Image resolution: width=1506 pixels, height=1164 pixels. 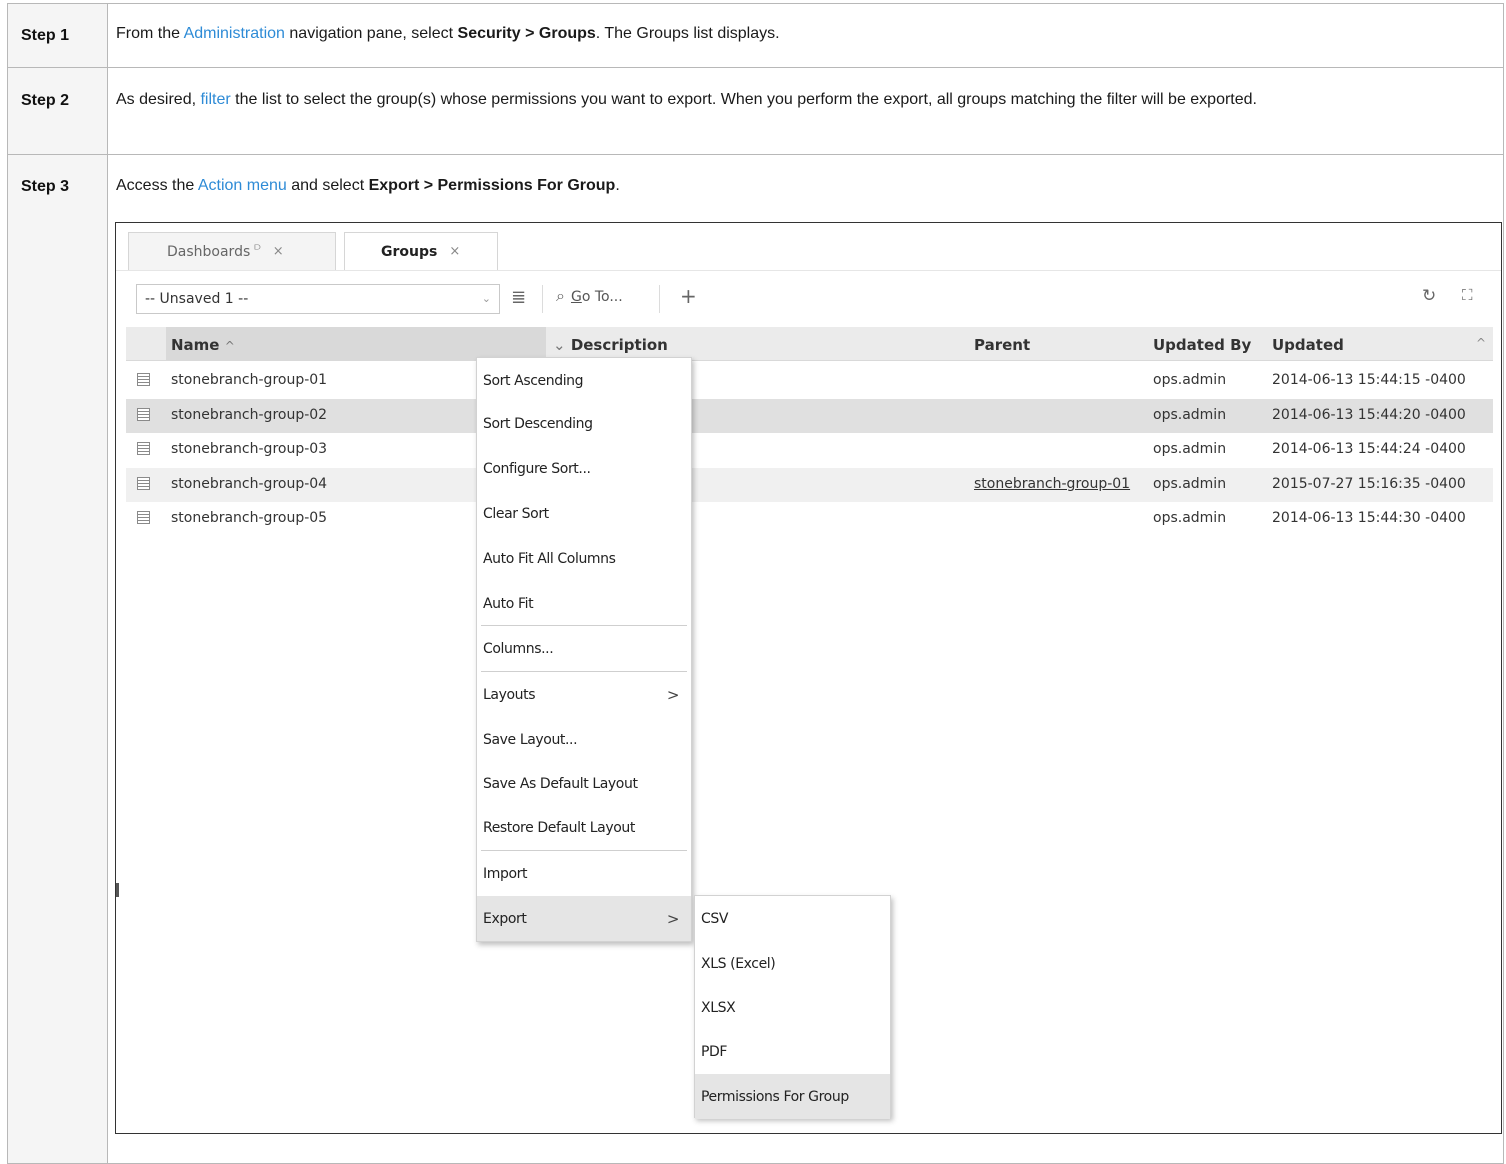 I want to click on pin-icon: ⫐, so click(x=257, y=247).